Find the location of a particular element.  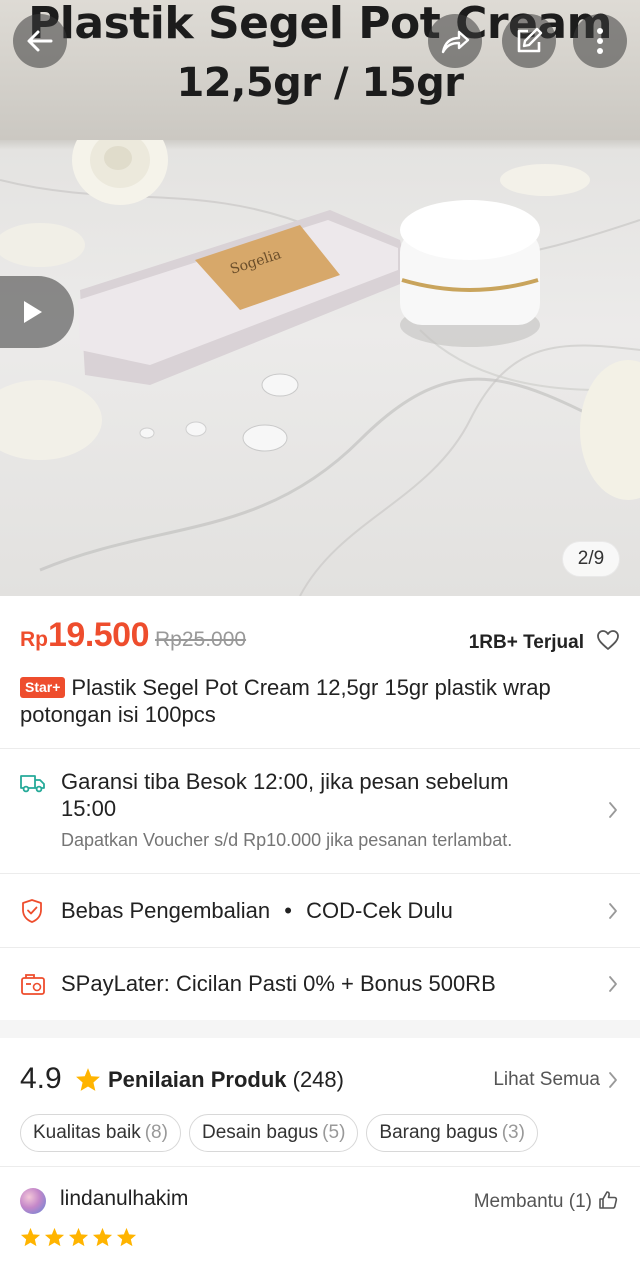

rating-tag: Barang bagus (3) is located at coordinates (452, 1133).